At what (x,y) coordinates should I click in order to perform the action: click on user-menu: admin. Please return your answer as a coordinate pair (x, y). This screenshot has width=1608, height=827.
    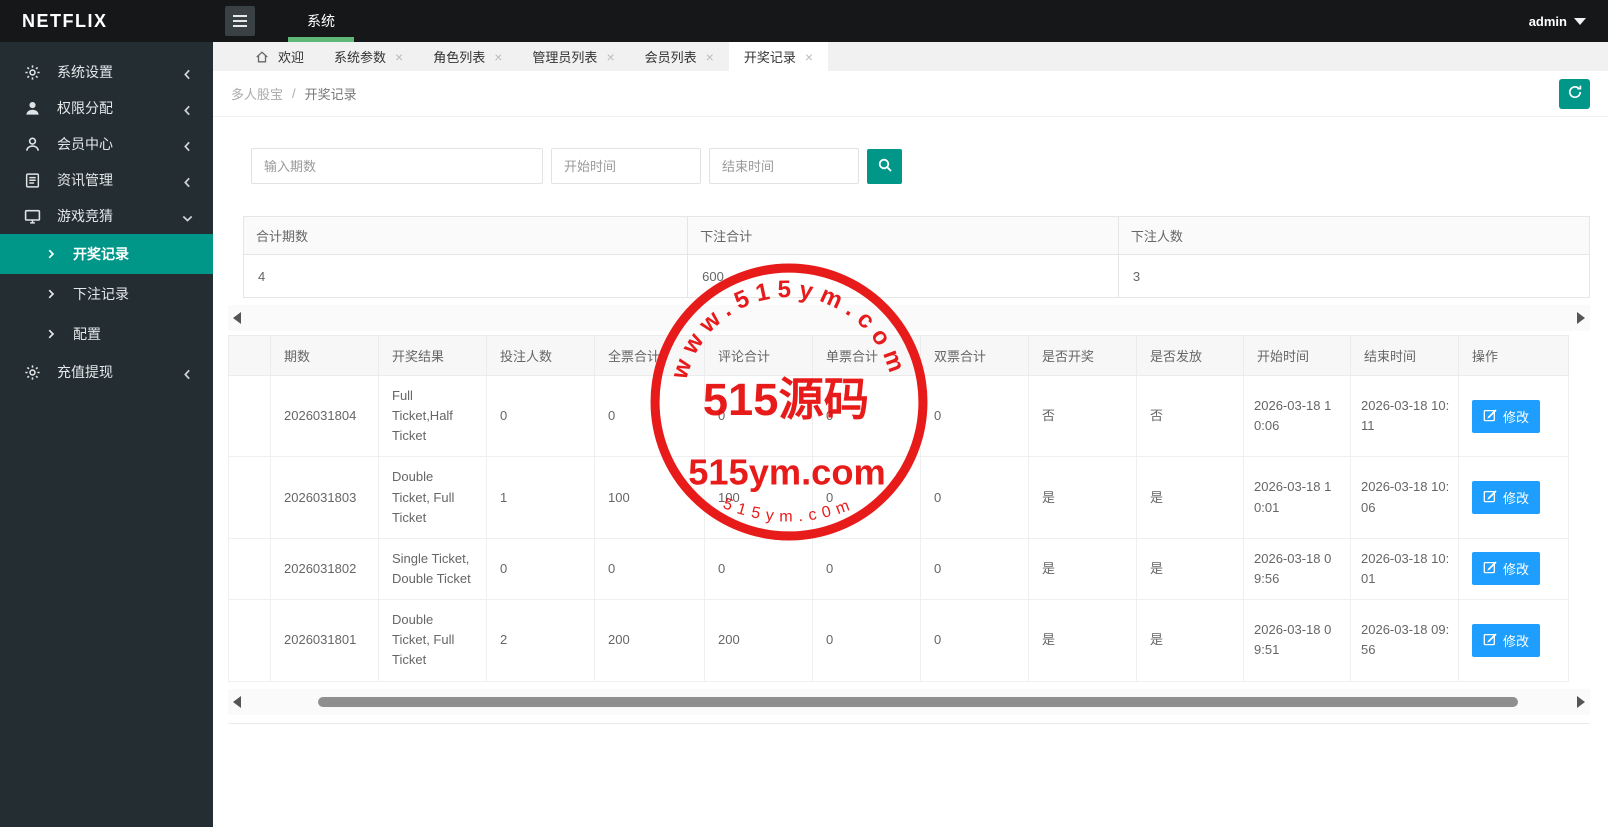
    Looking at the image, I should click on (1557, 21).